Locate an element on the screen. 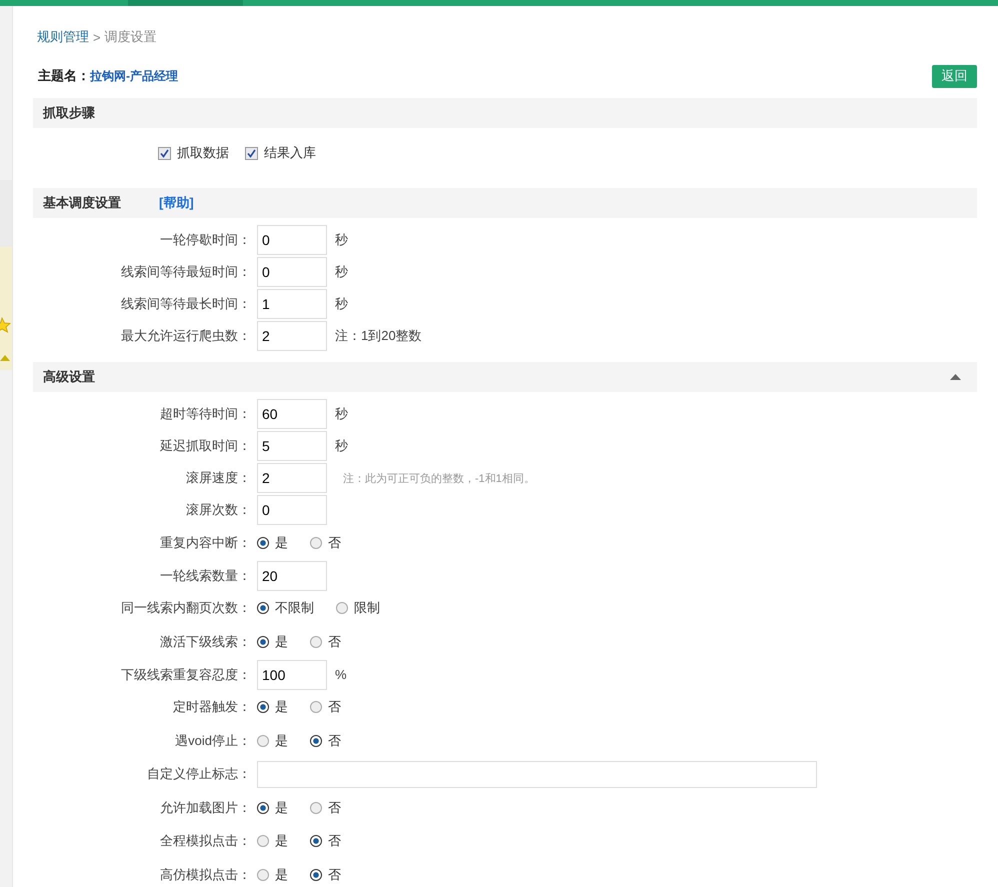 This screenshot has height=887, width=998. field-label: 线索间等待最长时间： is located at coordinates (185, 304).